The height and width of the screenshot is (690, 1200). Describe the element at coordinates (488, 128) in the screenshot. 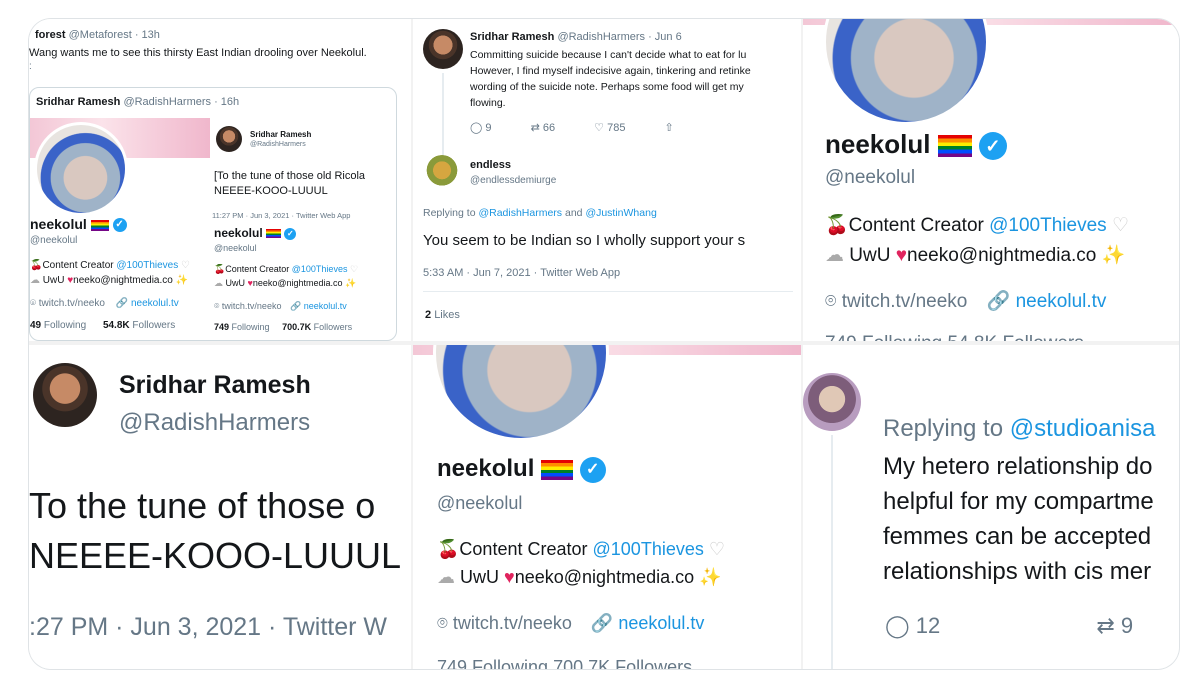

I see `reply-count: 9` at that location.